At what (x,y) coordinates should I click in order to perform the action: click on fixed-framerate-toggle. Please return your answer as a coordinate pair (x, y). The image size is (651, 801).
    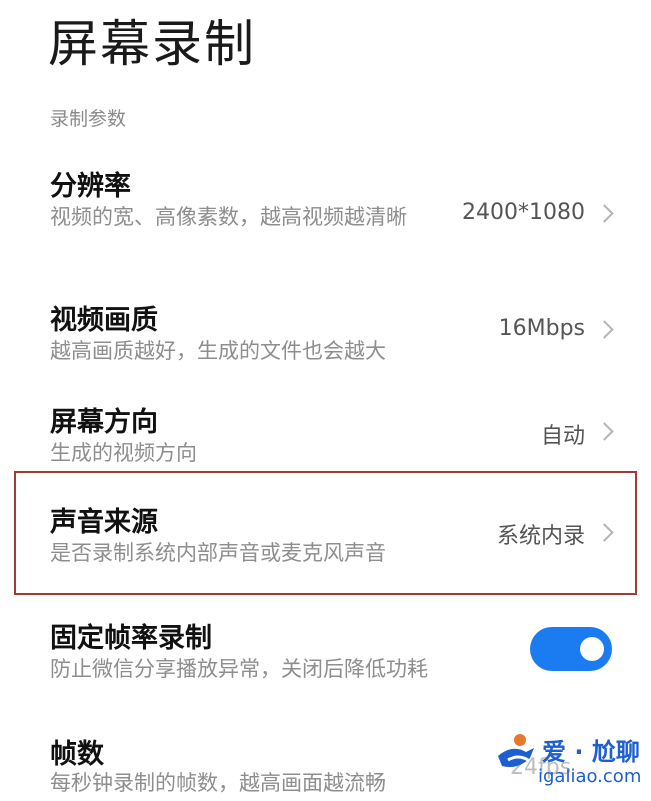
    Looking at the image, I should click on (571, 649).